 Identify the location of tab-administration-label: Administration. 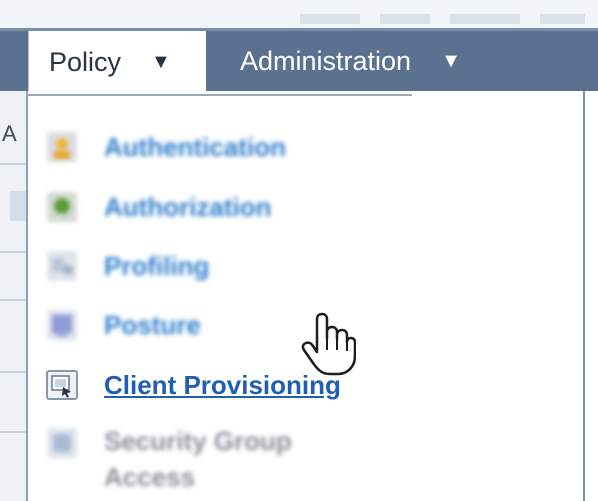
(326, 60).